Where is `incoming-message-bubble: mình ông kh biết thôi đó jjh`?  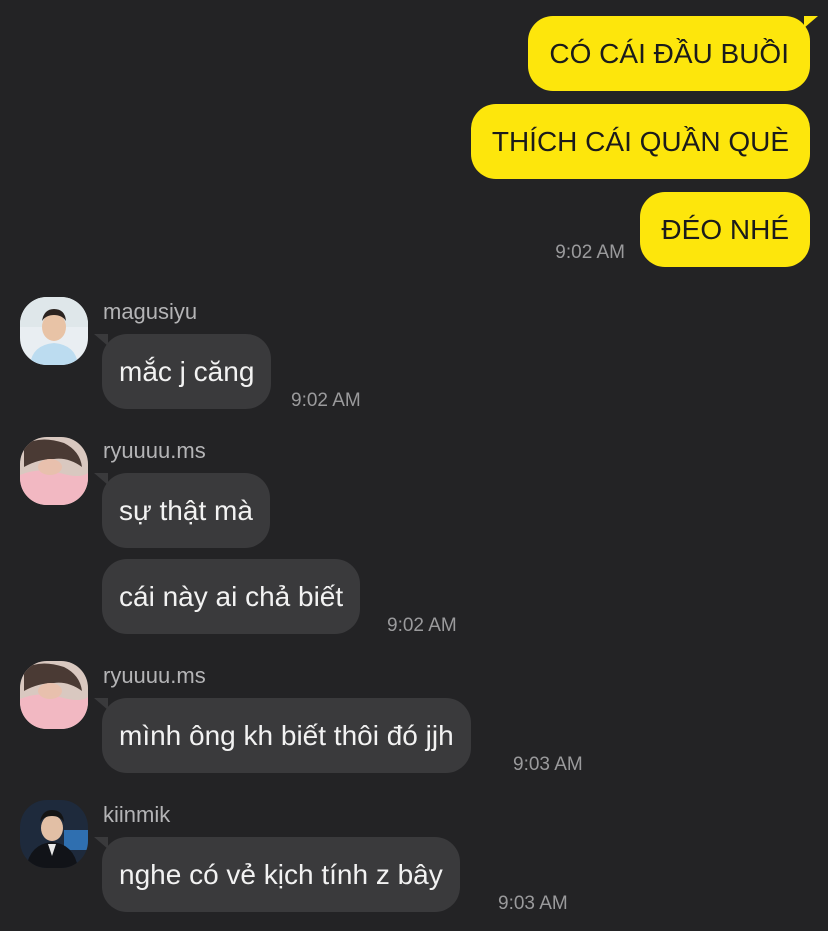 incoming-message-bubble: mình ông kh biết thôi đó jjh is located at coordinates (286, 735).